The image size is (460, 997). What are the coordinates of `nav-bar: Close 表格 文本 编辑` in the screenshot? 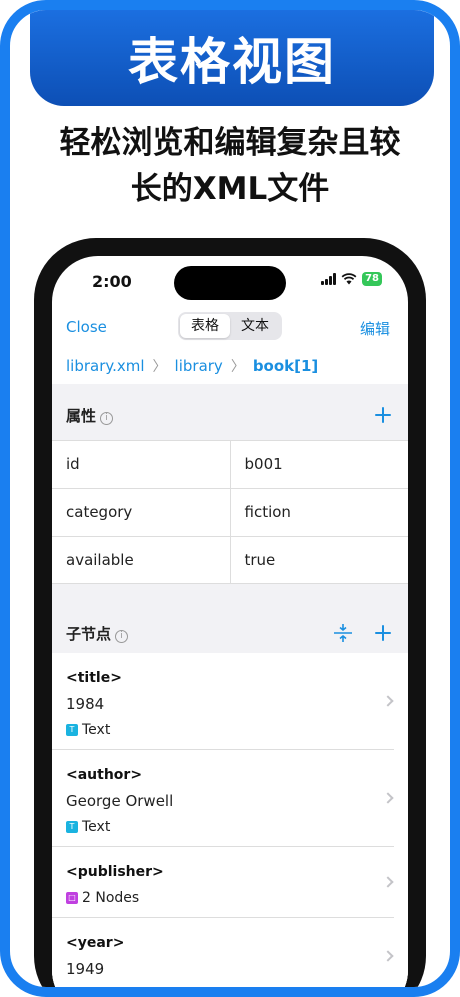 It's located at (230, 328).